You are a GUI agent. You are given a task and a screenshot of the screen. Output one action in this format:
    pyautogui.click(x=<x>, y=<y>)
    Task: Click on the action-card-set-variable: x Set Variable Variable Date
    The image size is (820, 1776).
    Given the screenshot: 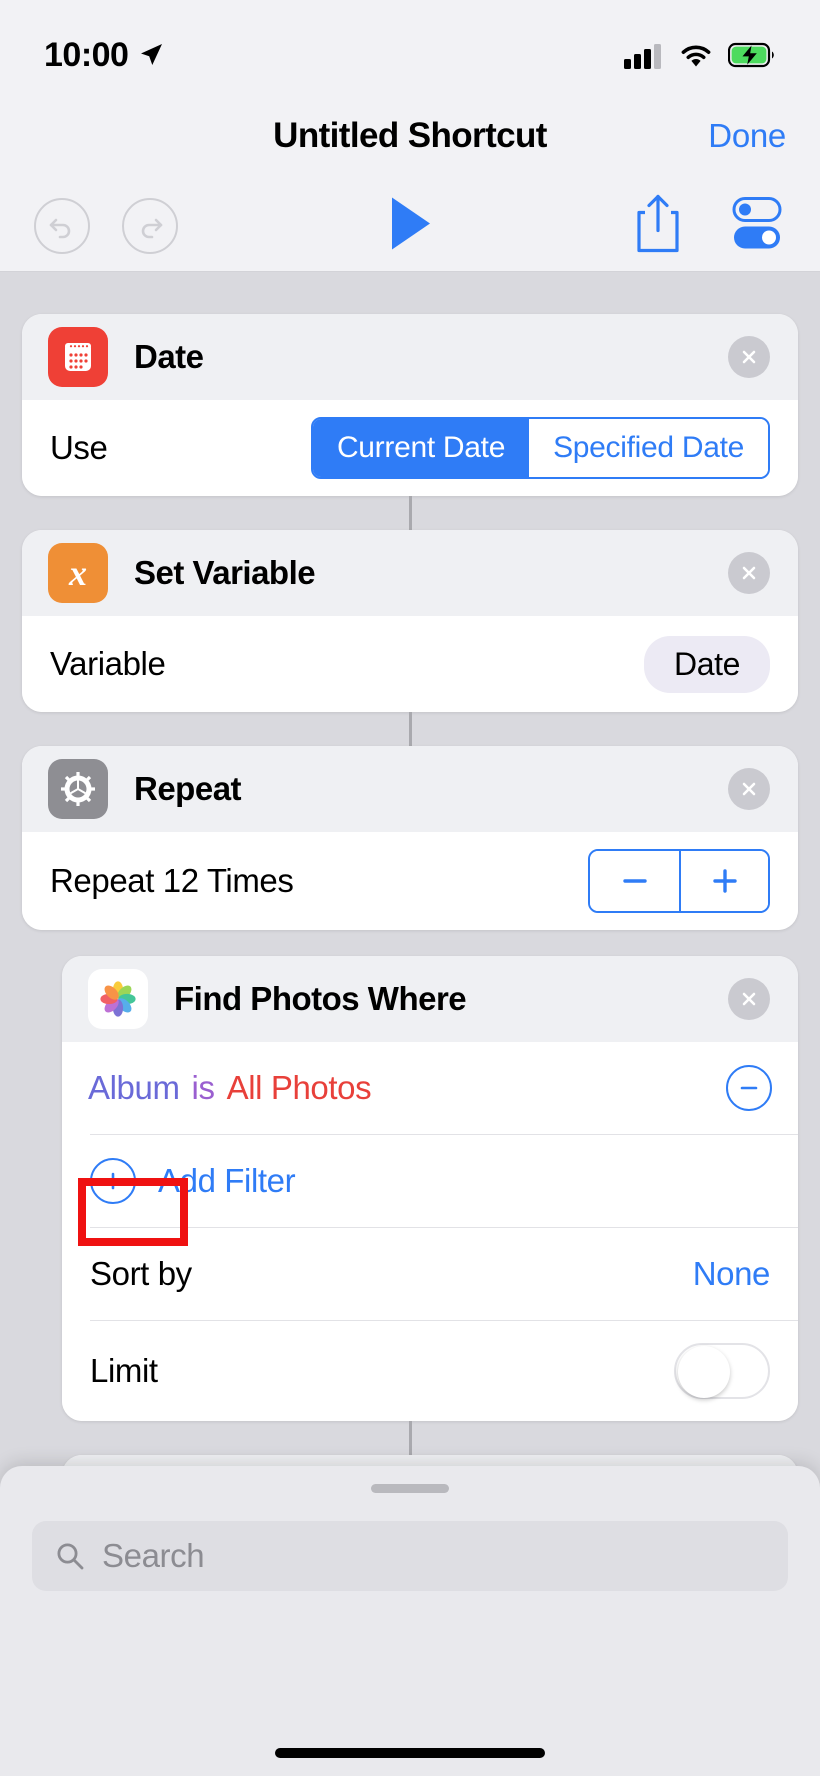 What is the action you would take?
    pyautogui.click(x=410, y=621)
    